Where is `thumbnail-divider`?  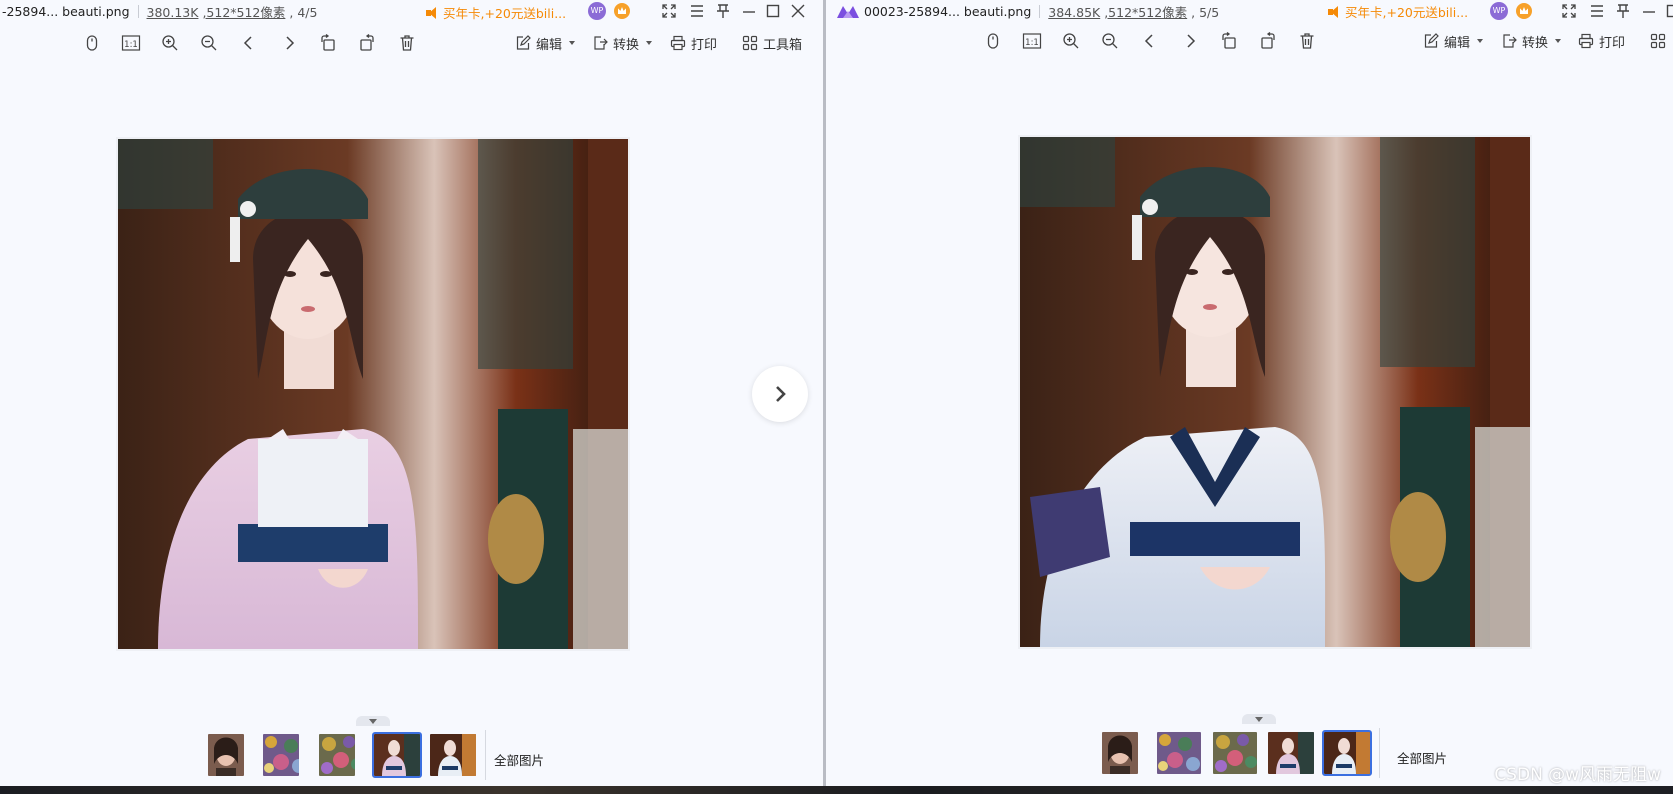 thumbnail-divider is located at coordinates (1379, 753).